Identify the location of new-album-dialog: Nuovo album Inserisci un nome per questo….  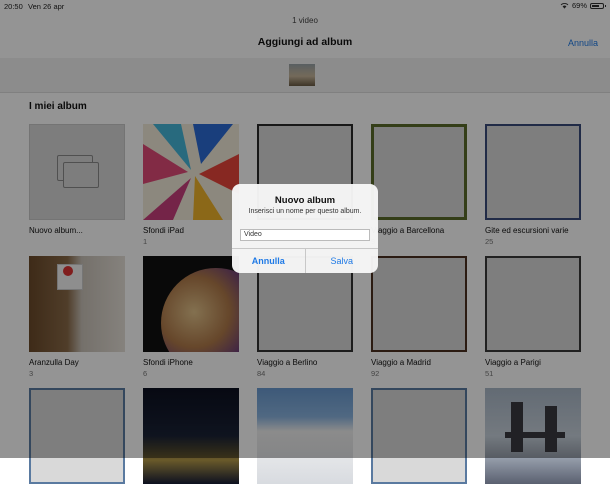
(305, 228).